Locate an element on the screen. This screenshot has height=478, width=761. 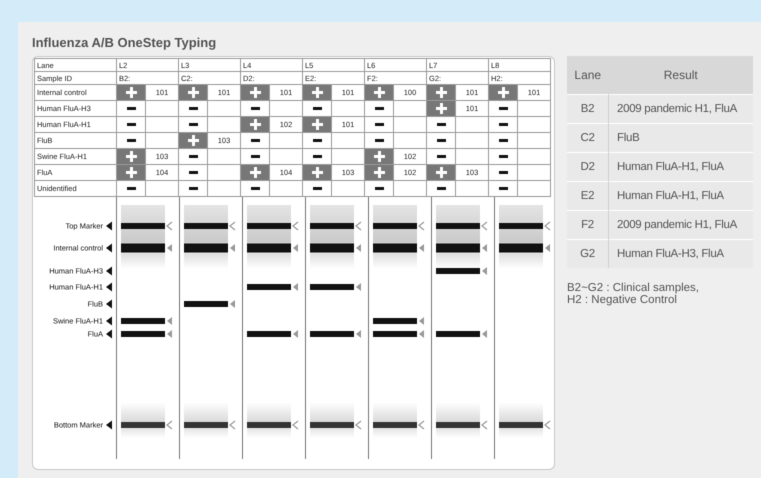
table-cell: C2 is located at coordinates (587, 138).